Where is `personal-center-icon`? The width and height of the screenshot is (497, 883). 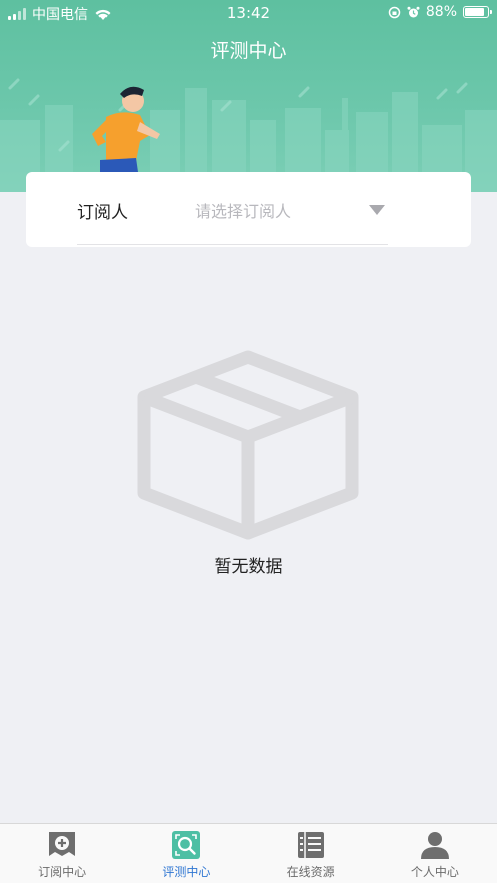
personal-center-icon is located at coordinates (434, 845).